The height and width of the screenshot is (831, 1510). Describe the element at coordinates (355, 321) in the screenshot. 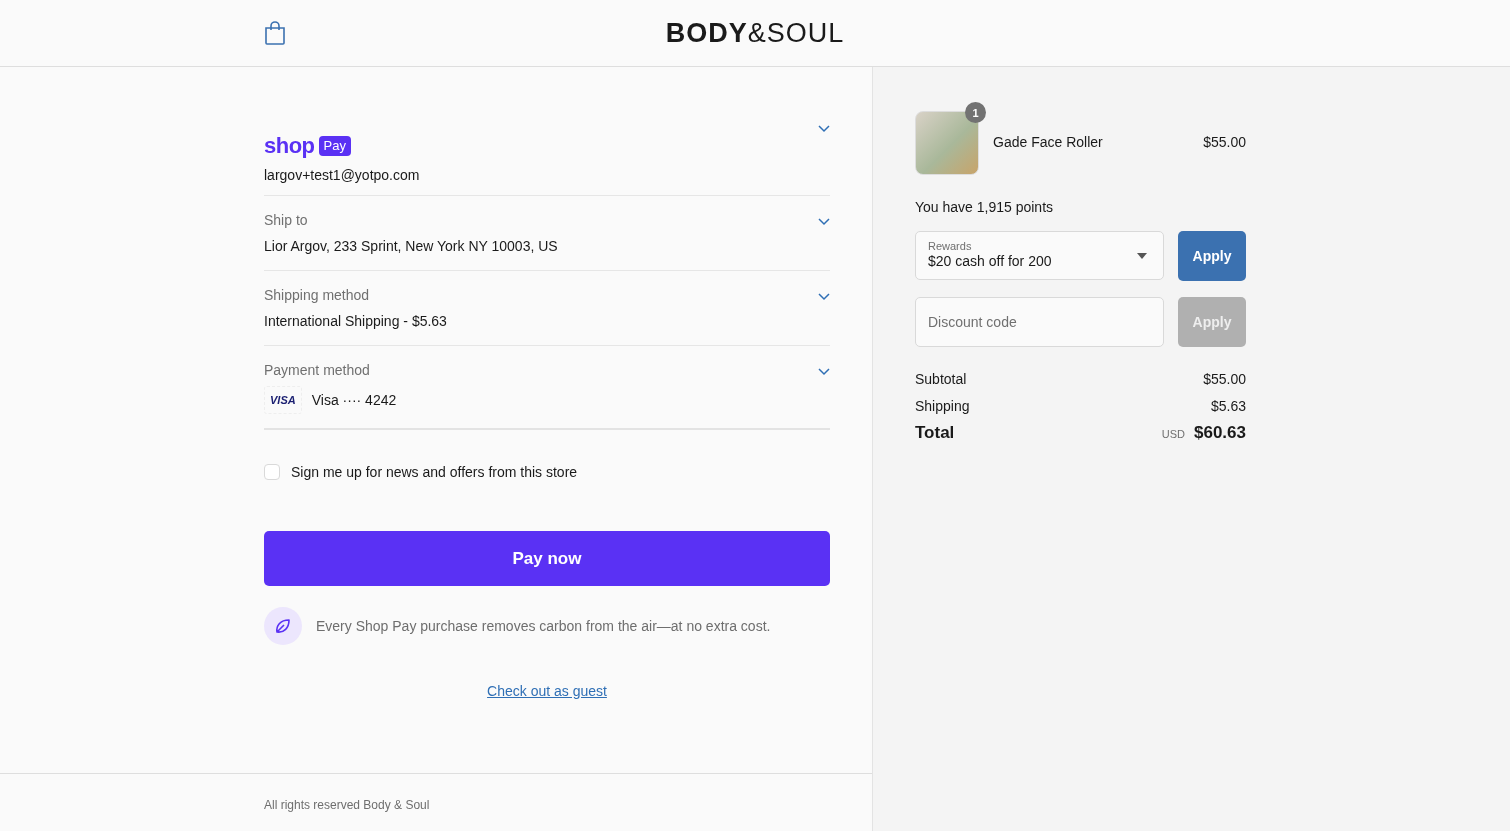

I see `section-value: International Shipping - $5.63` at that location.